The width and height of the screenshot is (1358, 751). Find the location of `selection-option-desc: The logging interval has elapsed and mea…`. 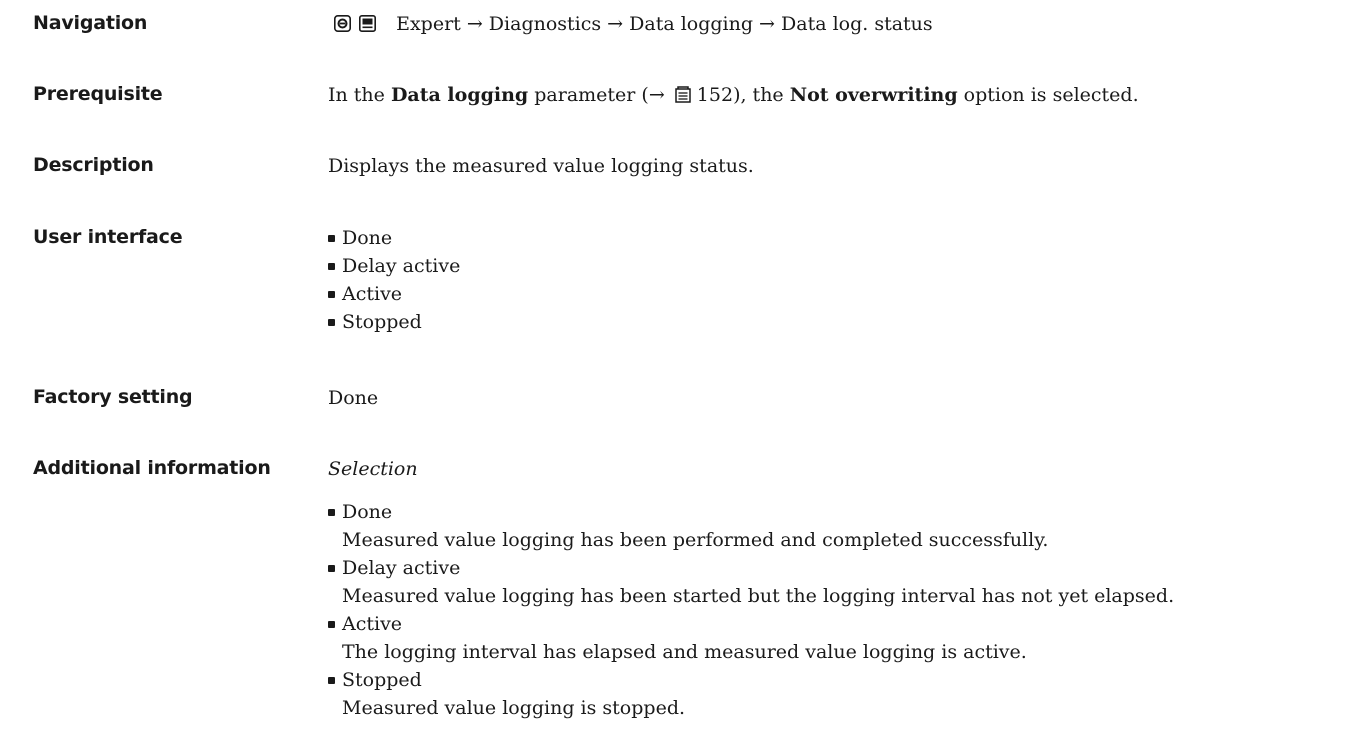

selection-option-desc: The logging interval has elapsed and mea… is located at coordinates (684, 652).